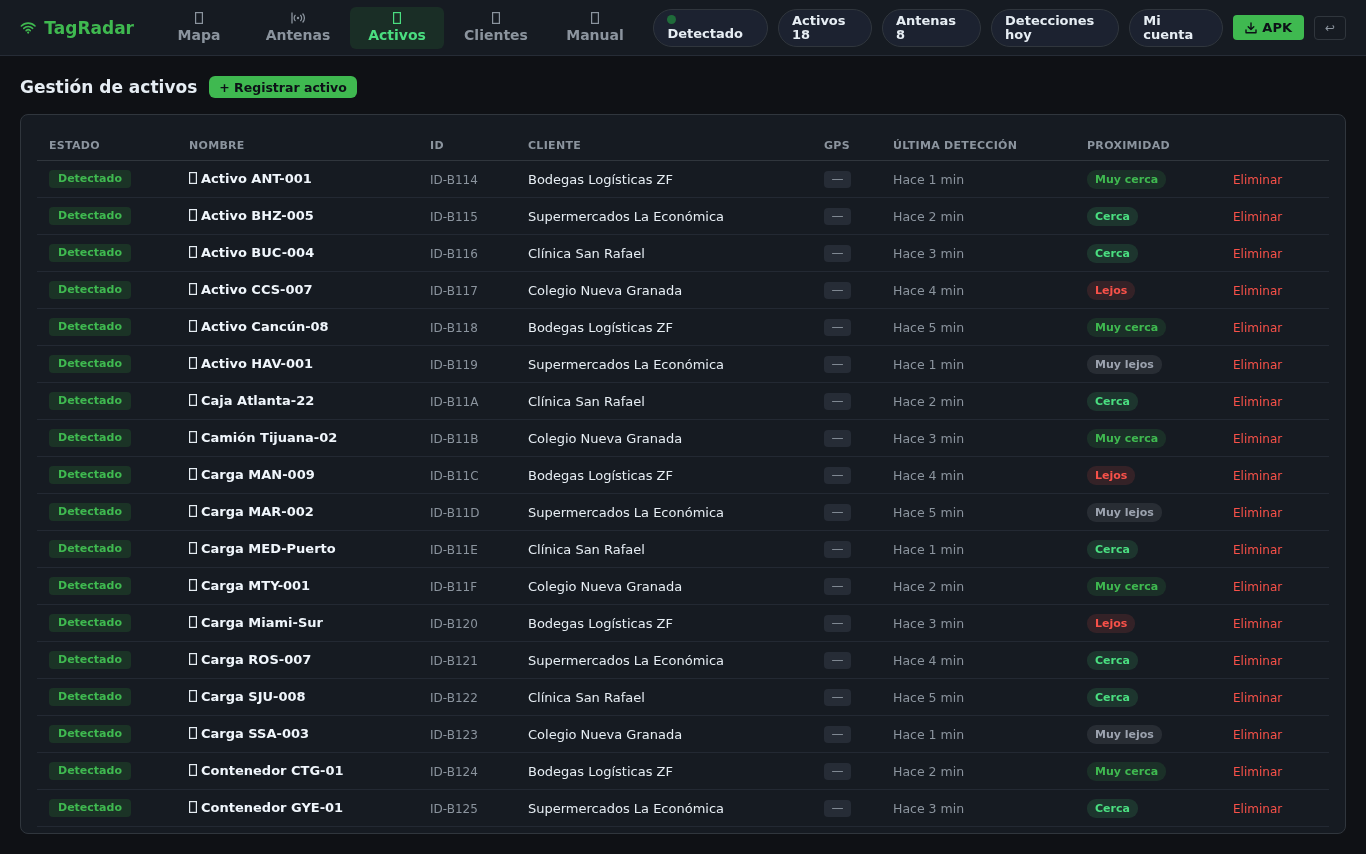  What do you see at coordinates (454, 364) in the screenshot?
I see `asset-id: ID-B119` at bounding box center [454, 364].